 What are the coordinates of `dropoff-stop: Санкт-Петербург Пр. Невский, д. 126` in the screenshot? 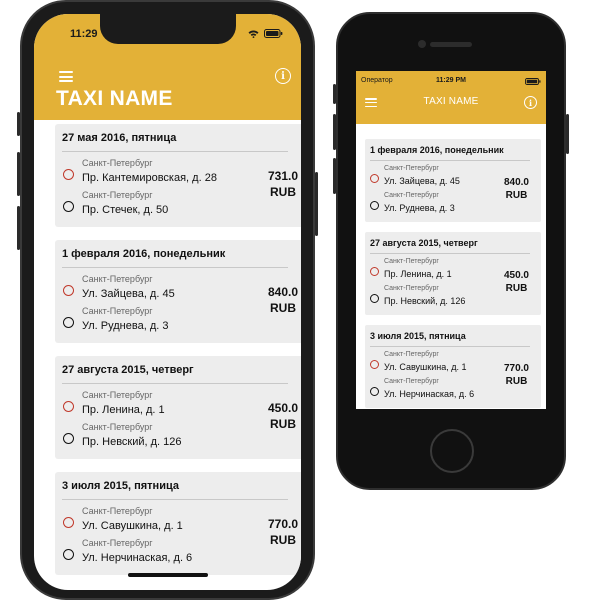 It's located at (181, 438).